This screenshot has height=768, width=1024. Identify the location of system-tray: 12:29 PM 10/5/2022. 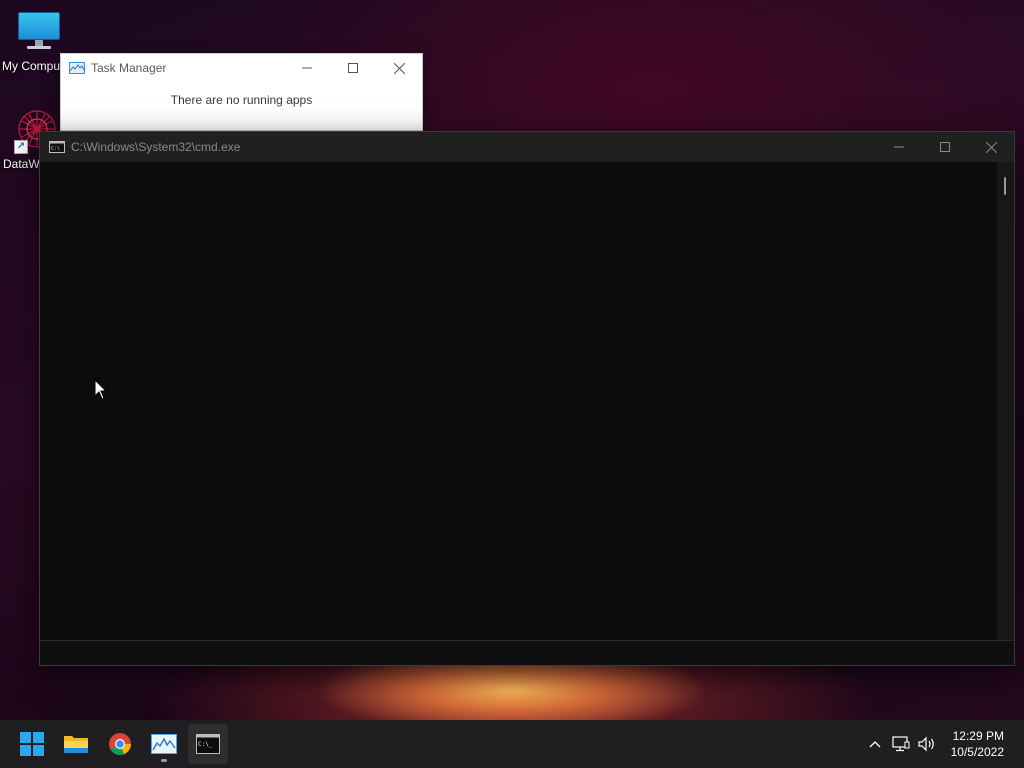
(943, 744).